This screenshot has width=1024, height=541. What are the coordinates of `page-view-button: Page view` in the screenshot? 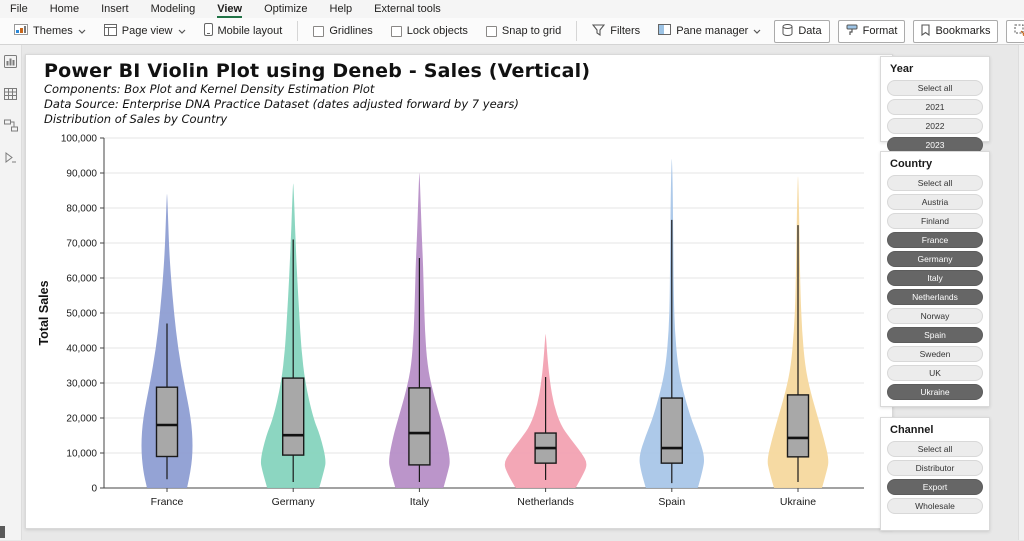 It's located at (145, 31).